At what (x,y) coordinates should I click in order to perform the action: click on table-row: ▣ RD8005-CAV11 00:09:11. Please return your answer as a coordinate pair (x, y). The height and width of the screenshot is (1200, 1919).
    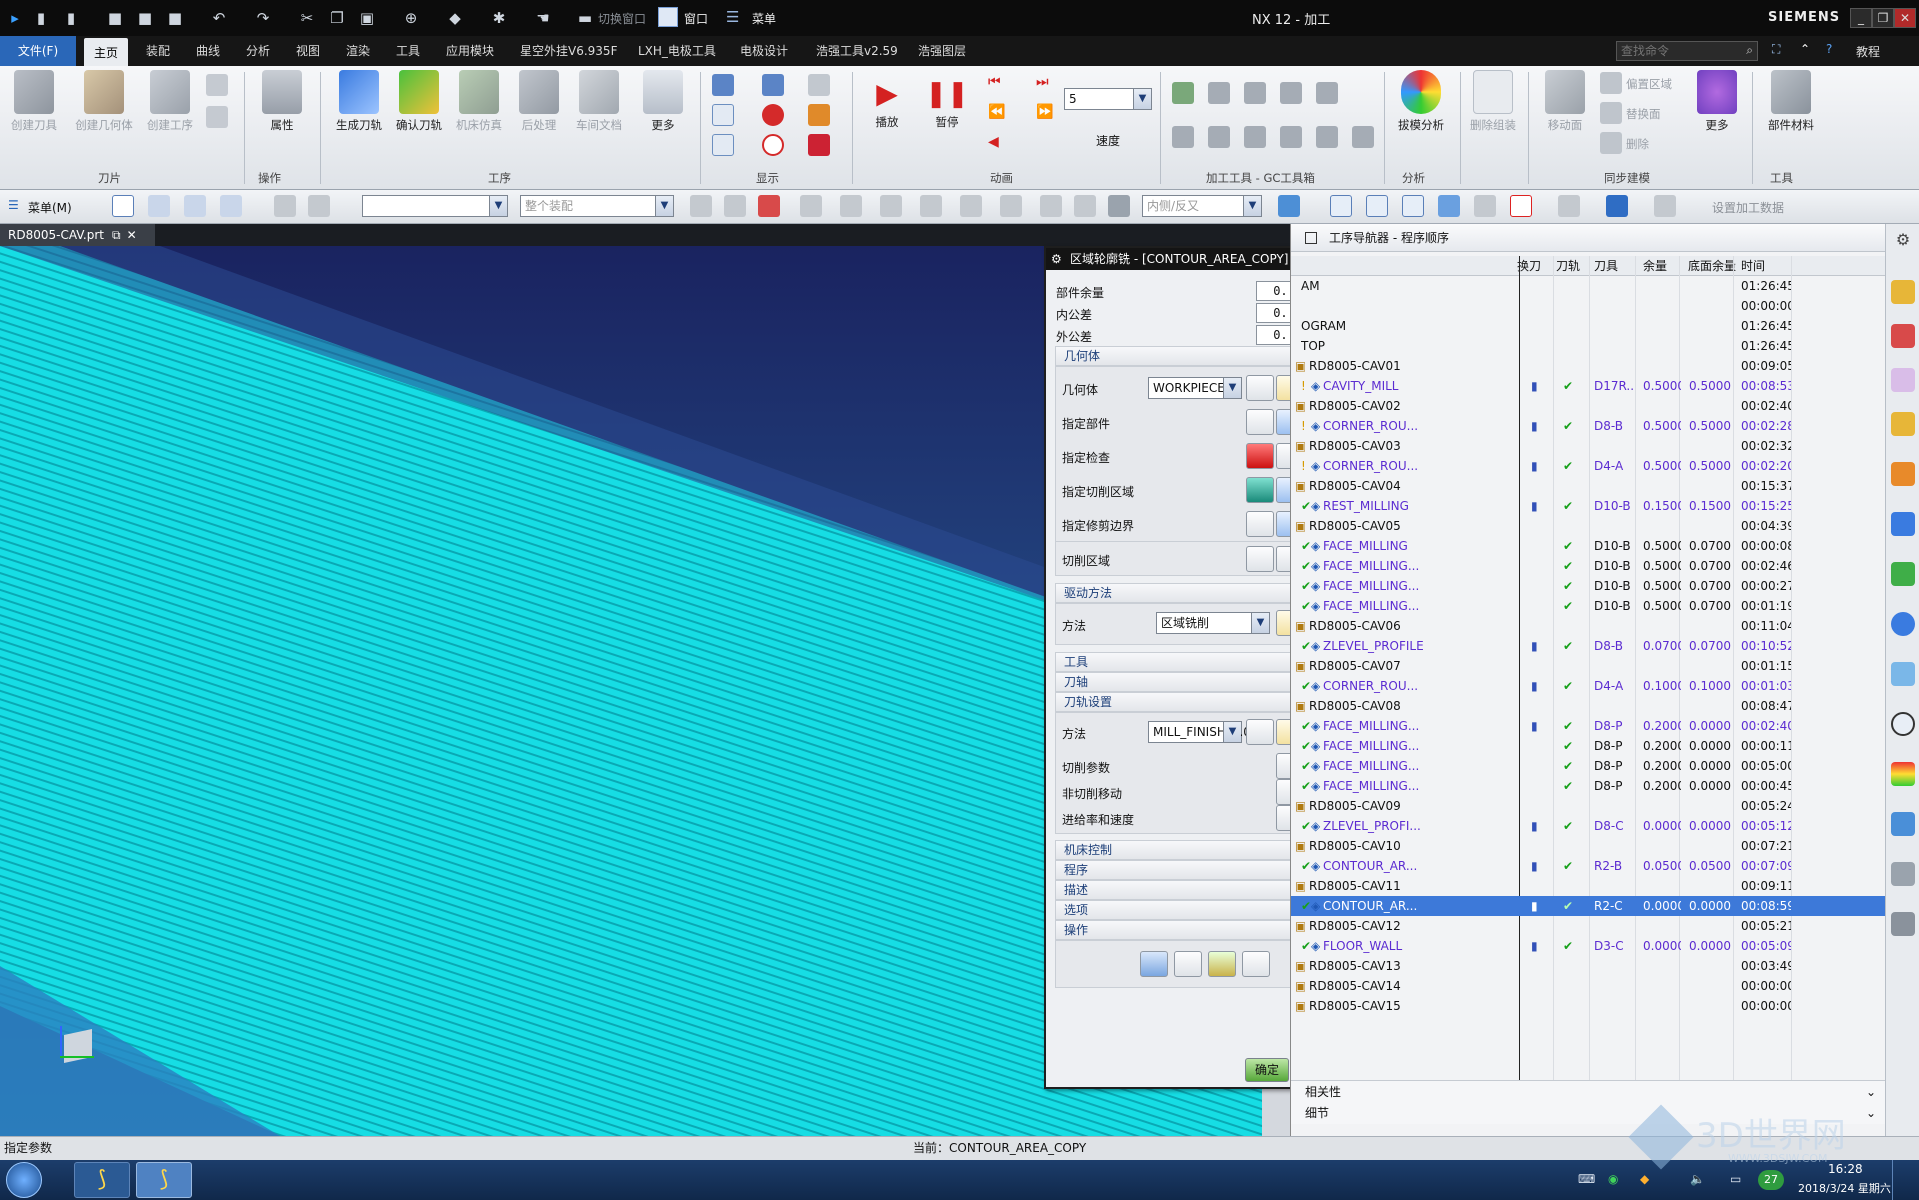
    Looking at the image, I should click on (1588, 886).